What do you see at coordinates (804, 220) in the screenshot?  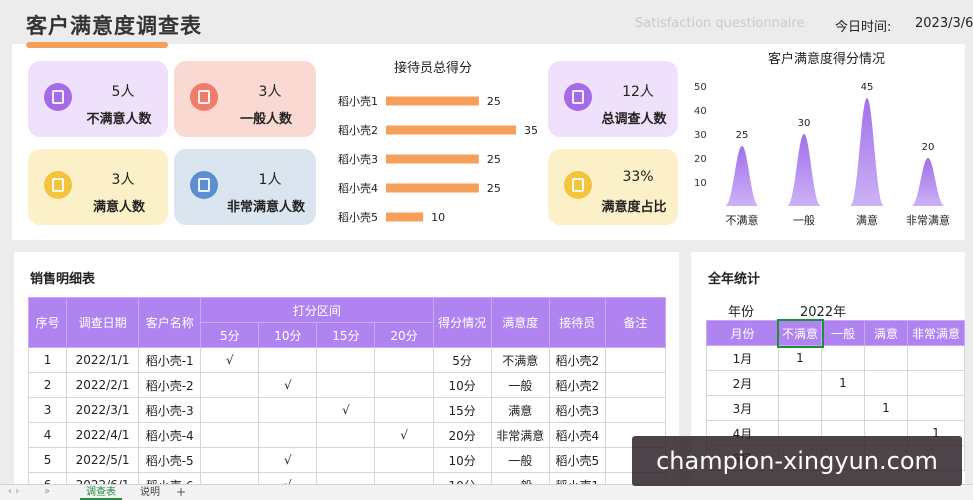 I see `x-category-label: 一般` at bounding box center [804, 220].